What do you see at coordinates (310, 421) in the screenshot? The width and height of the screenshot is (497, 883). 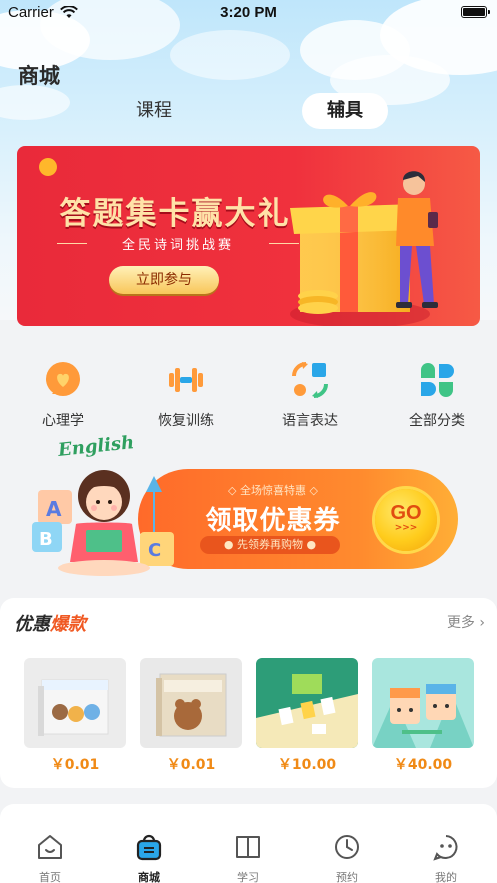 I see `category-label: 语言表达` at bounding box center [310, 421].